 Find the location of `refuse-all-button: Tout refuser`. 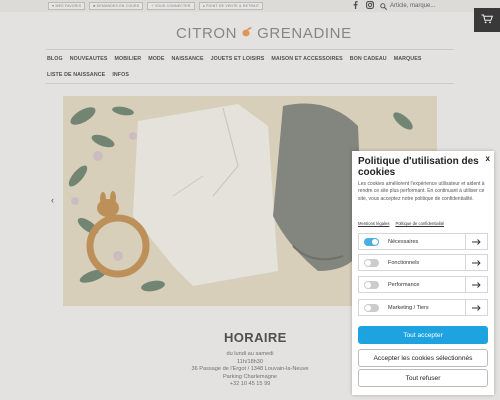

refuse-all-button: Tout refuser is located at coordinates (423, 378).